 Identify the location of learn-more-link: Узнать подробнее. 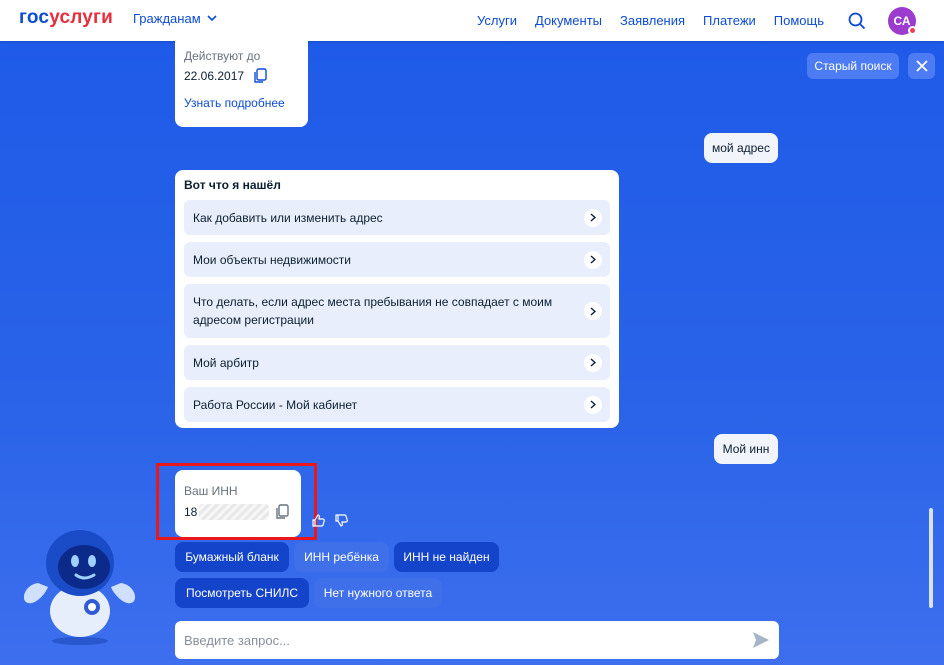
(234, 103).